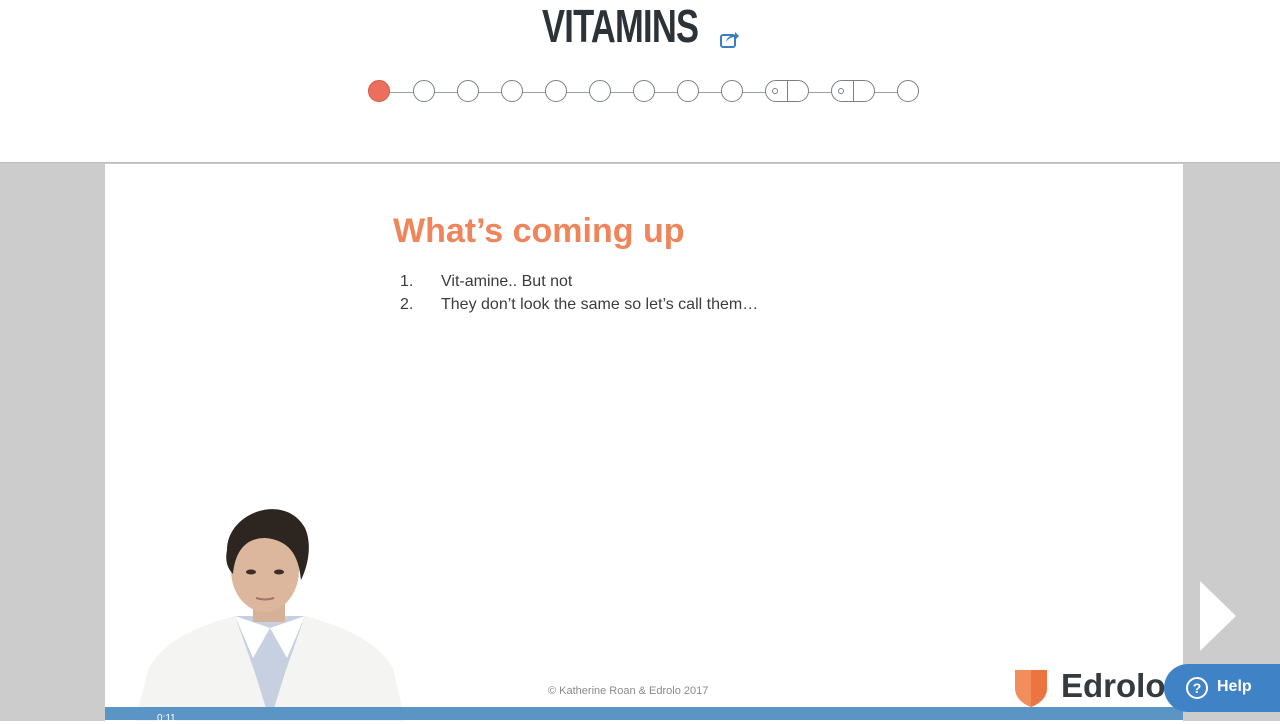  Describe the element at coordinates (270, 615) in the screenshot. I see `presenter-video` at that location.